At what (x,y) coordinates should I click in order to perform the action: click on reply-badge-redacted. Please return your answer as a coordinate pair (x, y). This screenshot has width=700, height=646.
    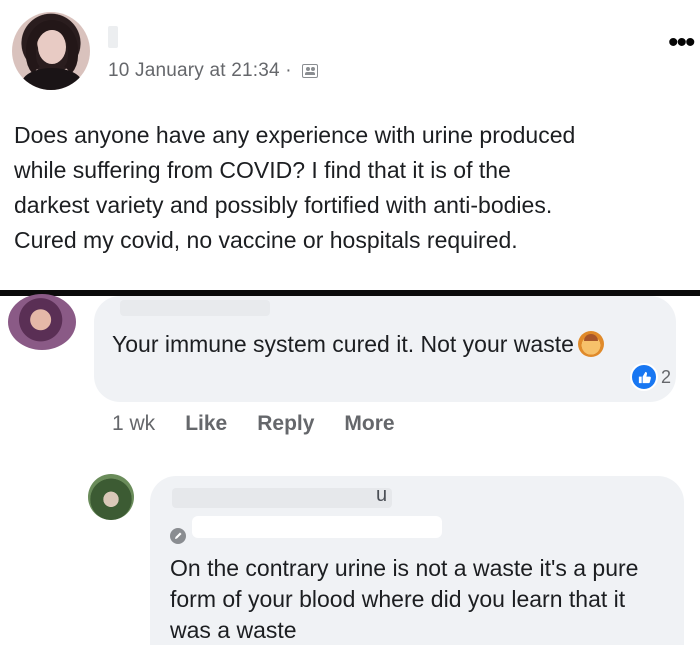
    Looking at the image, I should click on (317, 527).